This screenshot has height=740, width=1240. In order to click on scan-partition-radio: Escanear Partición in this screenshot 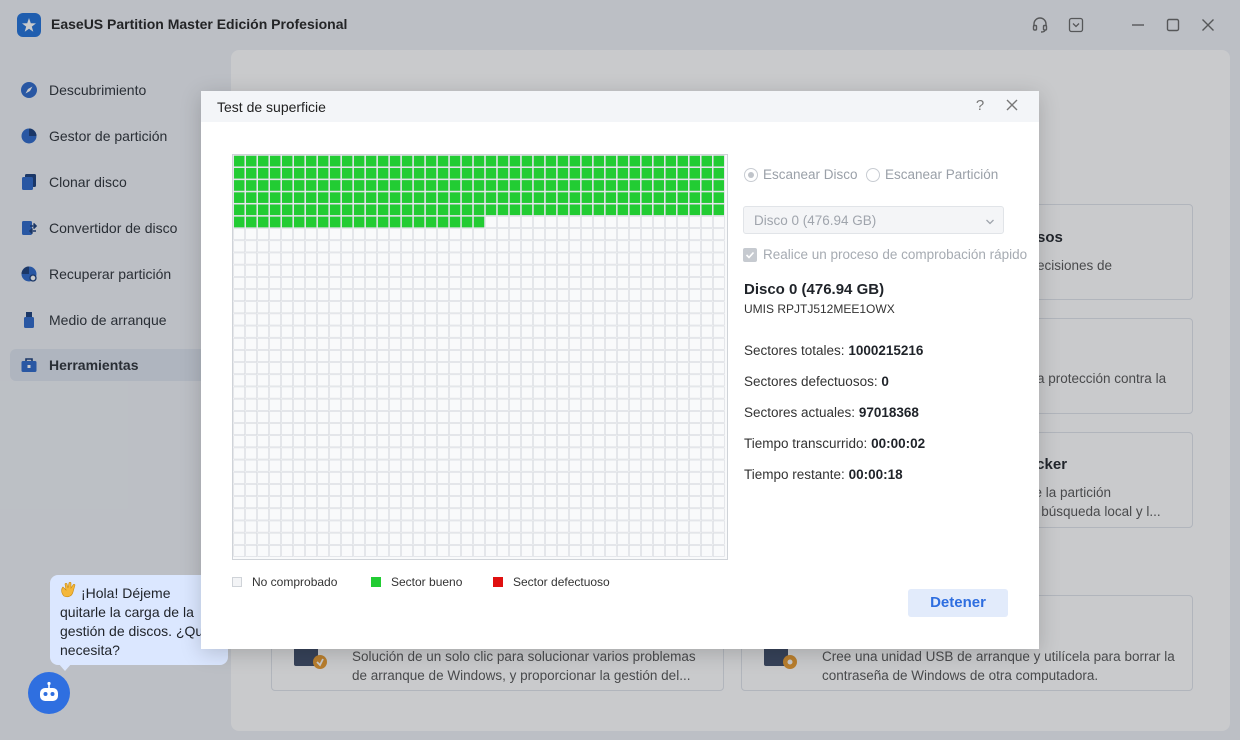, I will do `click(932, 174)`.